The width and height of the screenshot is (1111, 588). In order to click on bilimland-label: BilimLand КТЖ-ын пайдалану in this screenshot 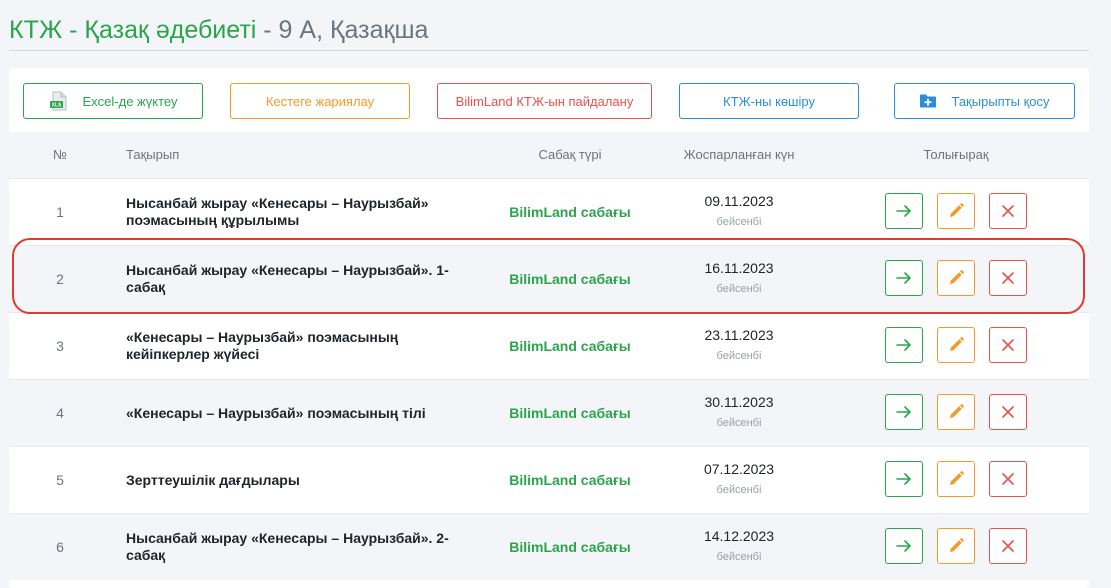, I will do `click(544, 101)`.